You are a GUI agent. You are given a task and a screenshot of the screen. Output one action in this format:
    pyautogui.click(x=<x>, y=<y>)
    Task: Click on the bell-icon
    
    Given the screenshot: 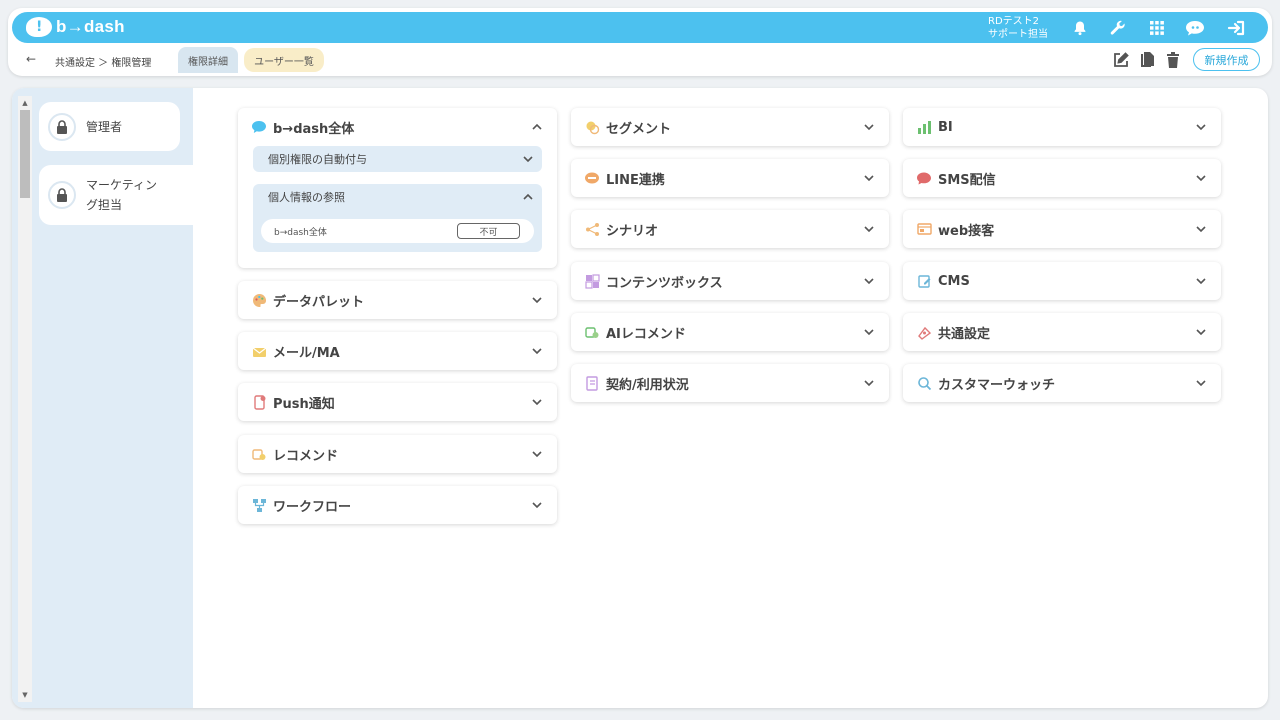 What is the action you would take?
    pyautogui.click(x=1080, y=28)
    